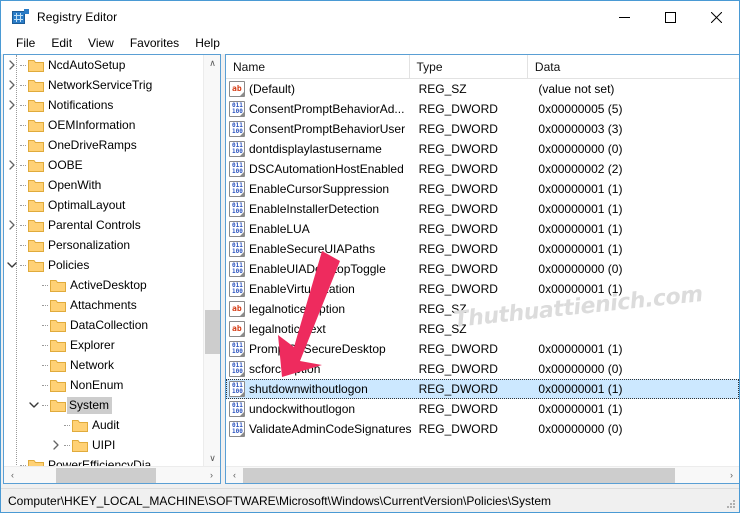  Describe the element at coordinates (25, 43) in the screenshot. I see `menu-item-file: File` at that location.